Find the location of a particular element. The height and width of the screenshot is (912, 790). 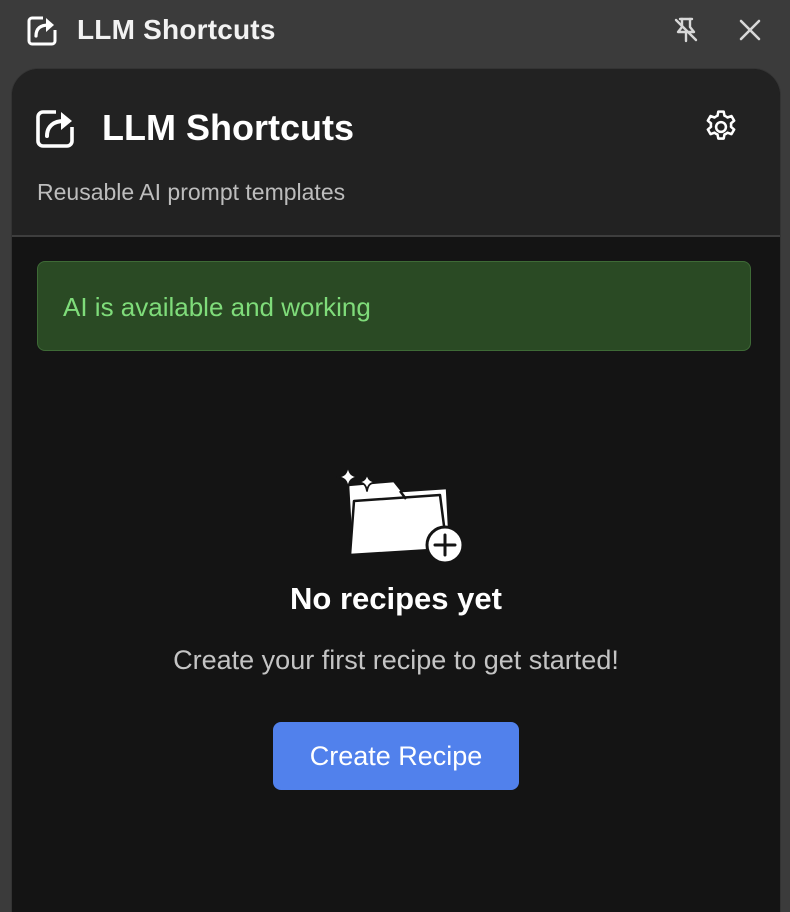

window-title: LLM Shortcuts is located at coordinates (176, 29).